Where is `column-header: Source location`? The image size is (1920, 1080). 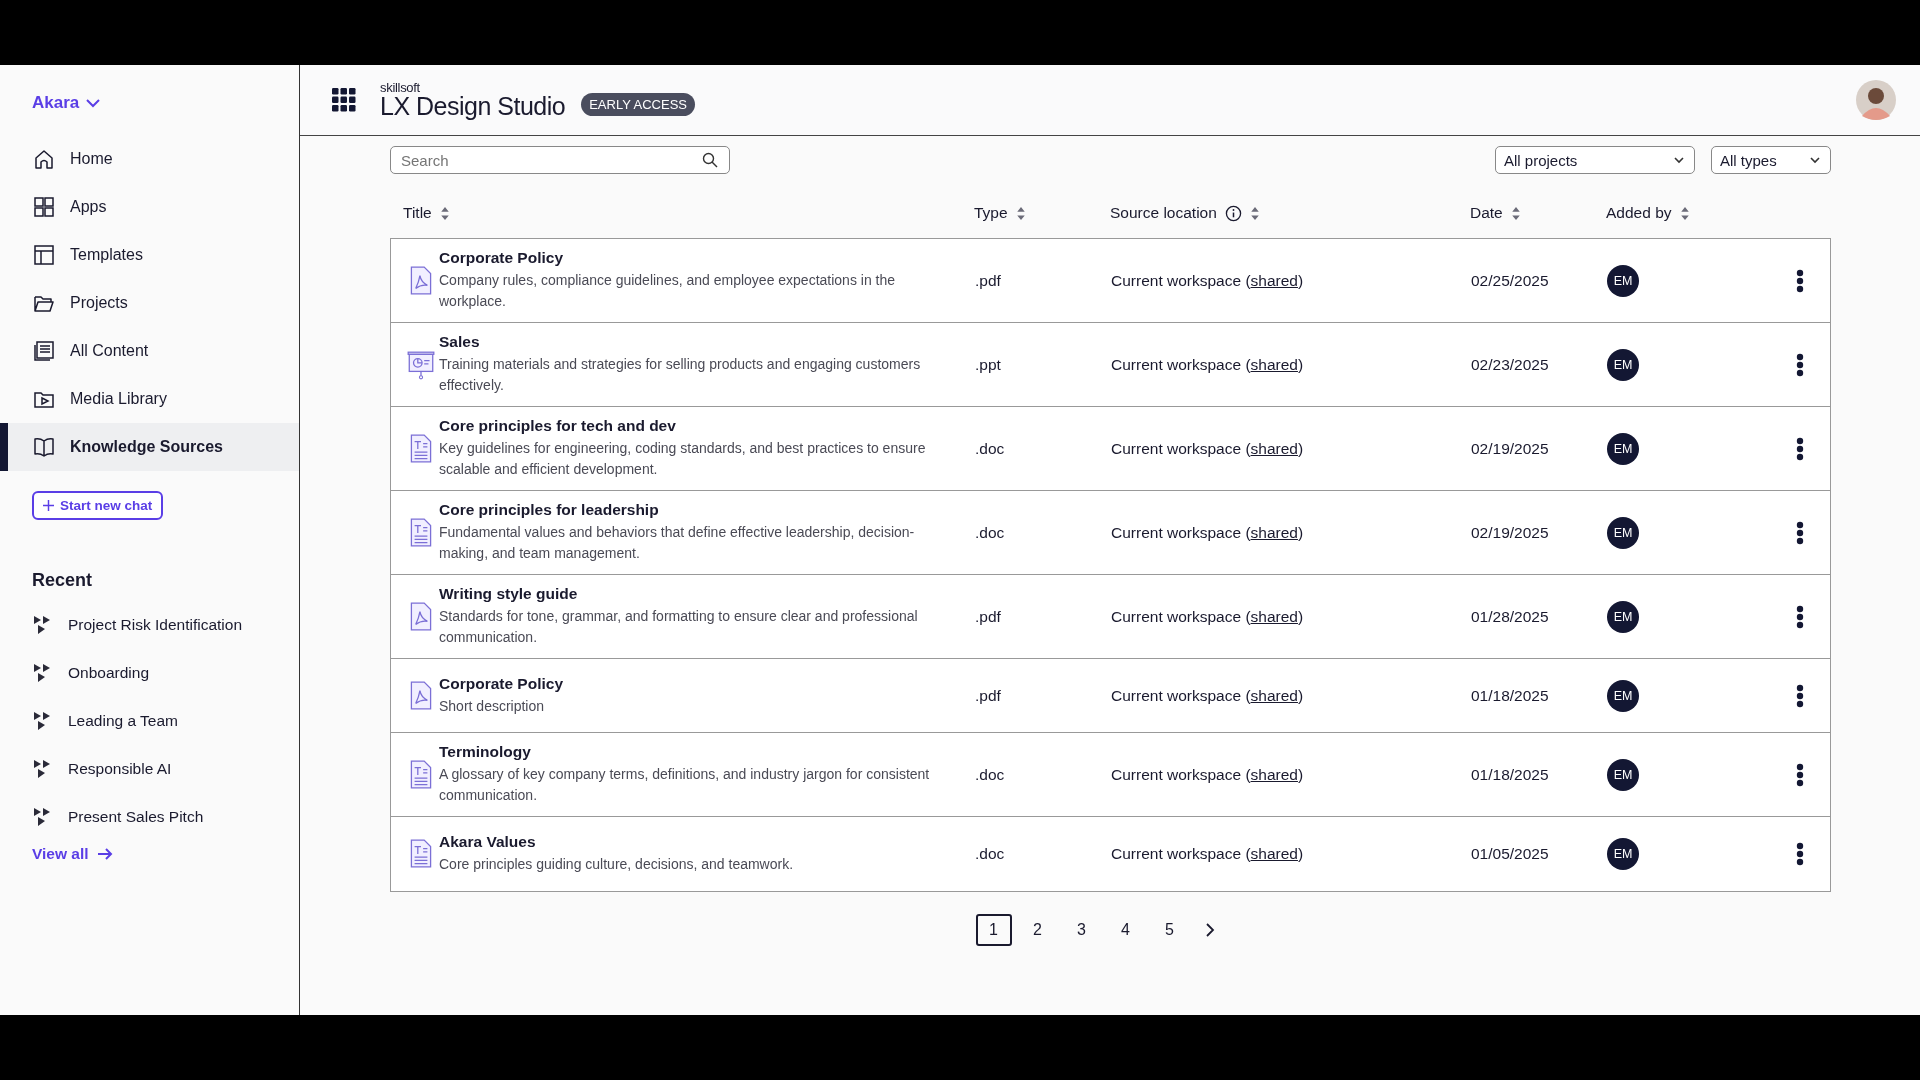
column-header: Source location is located at coordinates (1163, 213).